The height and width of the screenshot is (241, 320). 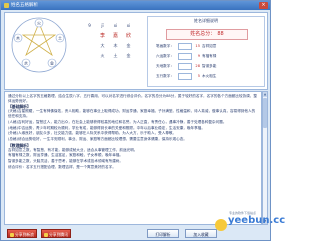 I want to click on window-title: 姓名五格解析, so click(x=24, y=5).